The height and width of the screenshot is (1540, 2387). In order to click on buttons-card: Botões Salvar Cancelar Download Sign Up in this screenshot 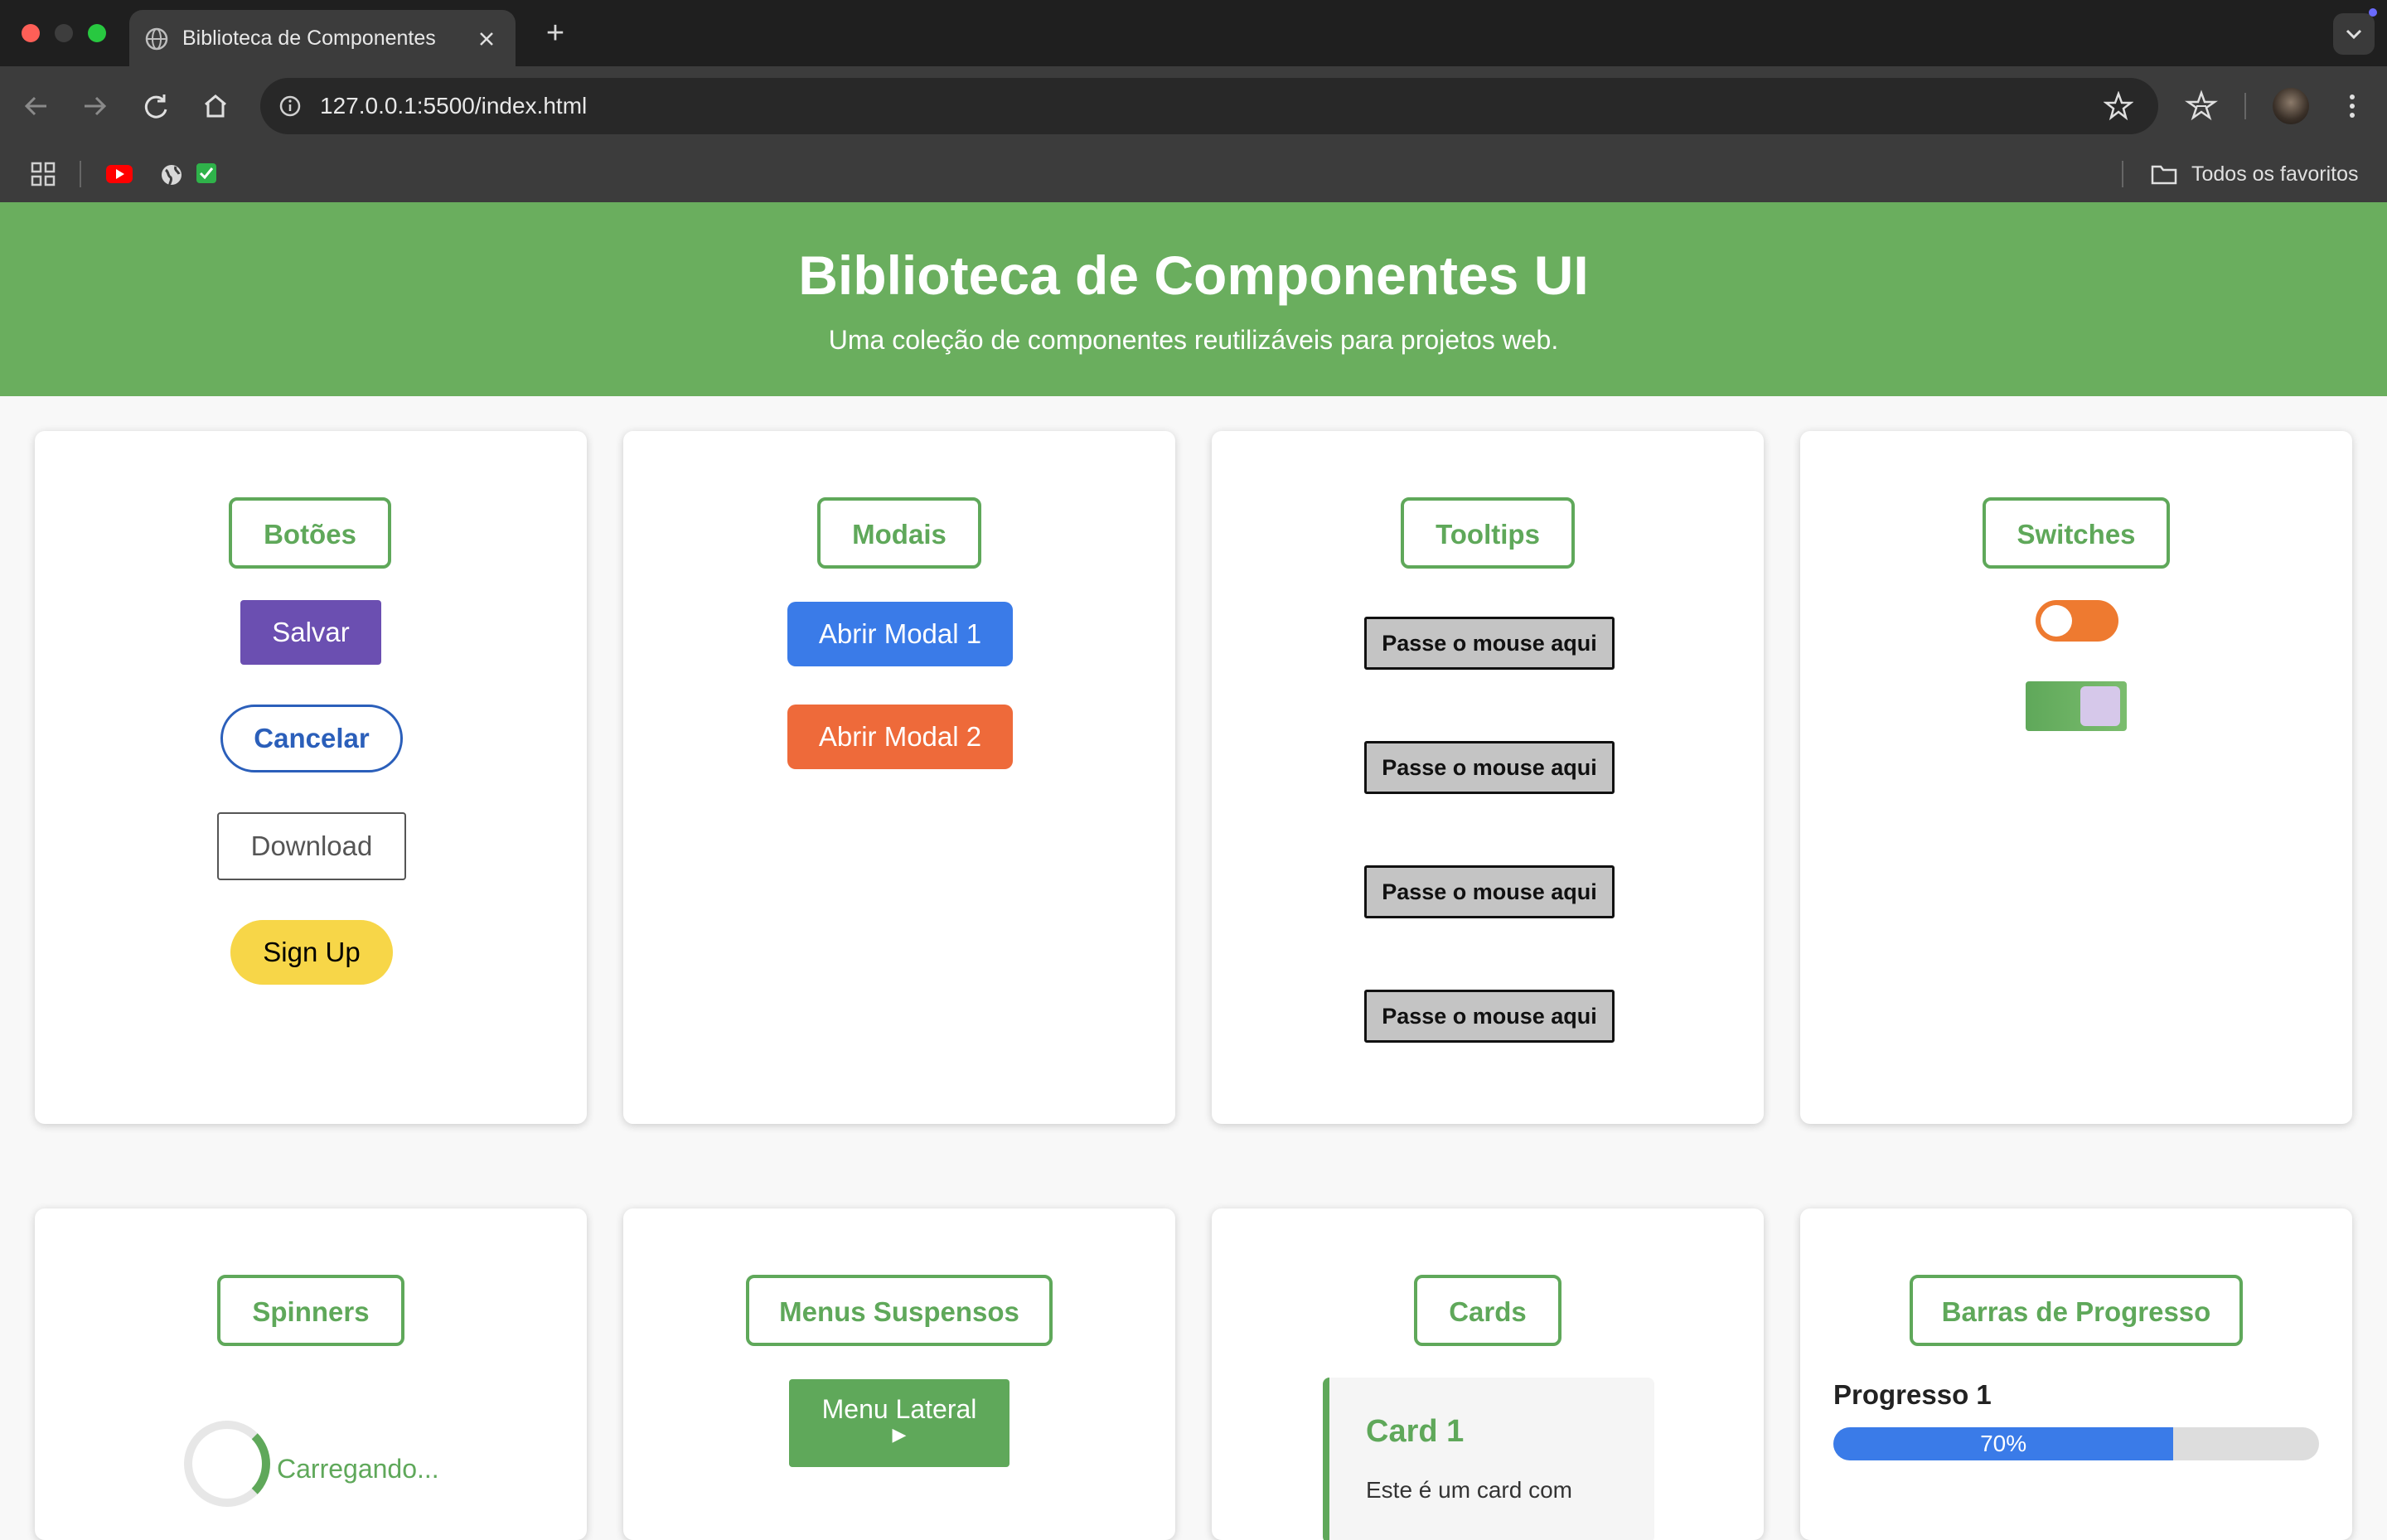, I will do `click(311, 777)`.